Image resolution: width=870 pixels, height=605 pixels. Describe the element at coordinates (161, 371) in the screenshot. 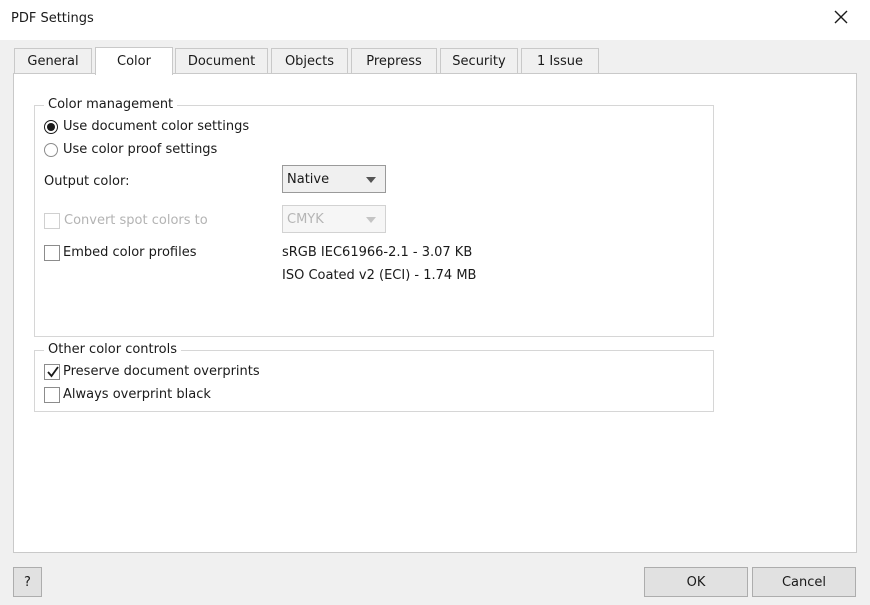

I see `preserve-overprints-label: Preserve document overprints` at that location.